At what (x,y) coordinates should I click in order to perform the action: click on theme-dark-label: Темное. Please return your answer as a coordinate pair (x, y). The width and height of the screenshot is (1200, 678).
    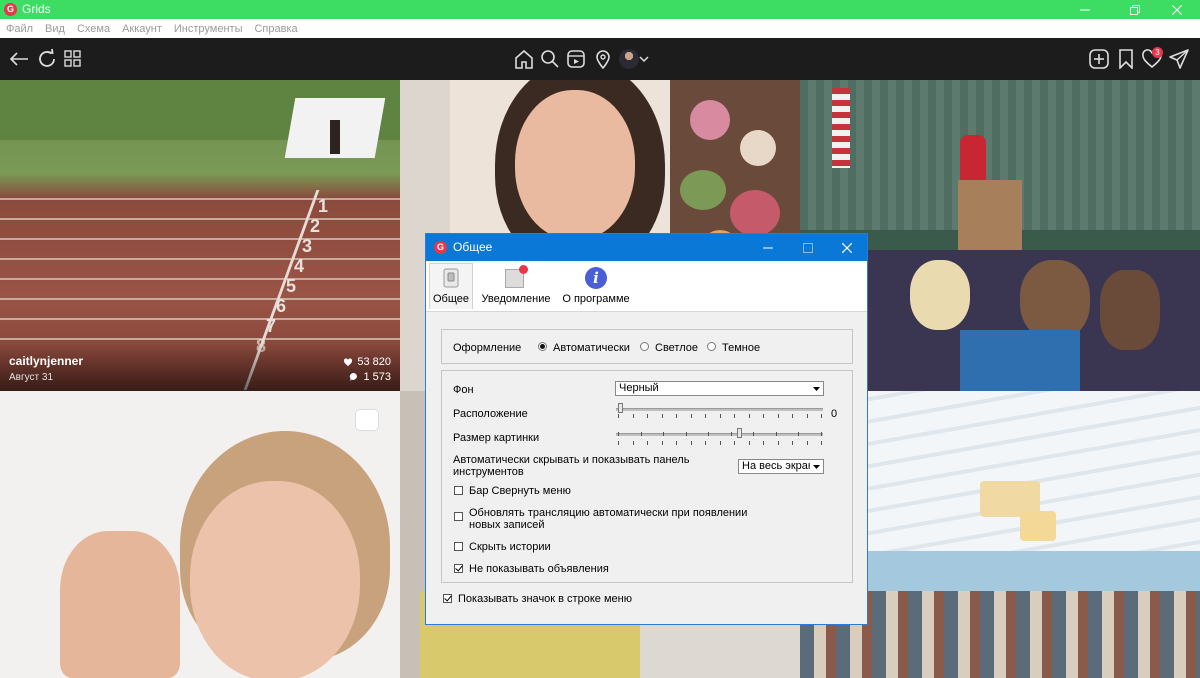
    Looking at the image, I should click on (741, 348).